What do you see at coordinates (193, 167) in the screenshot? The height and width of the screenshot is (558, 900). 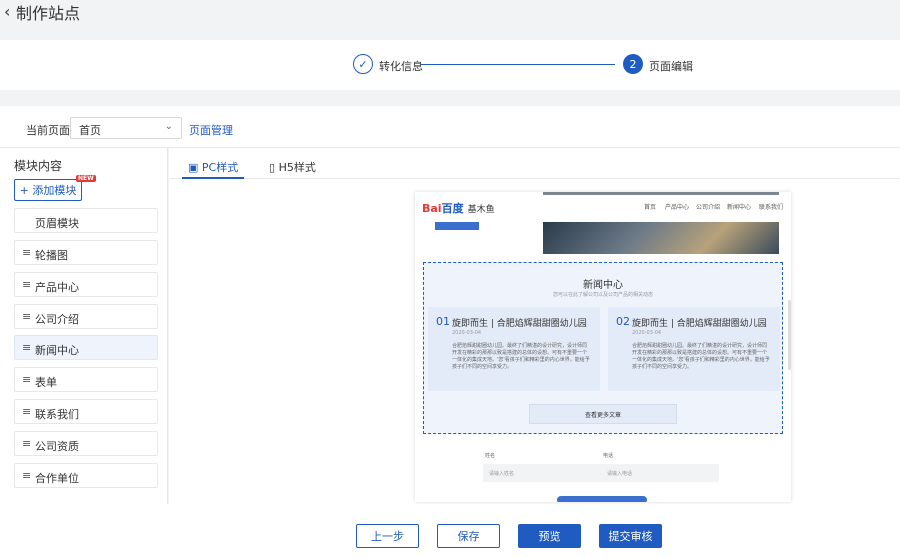 I see `monitor-icon: ▣` at bounding box center [193, 167].